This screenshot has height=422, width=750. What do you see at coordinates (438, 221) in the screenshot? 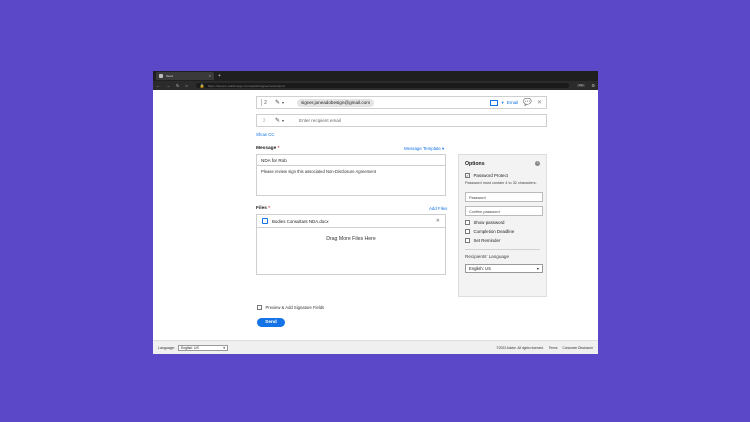
I see `remove-file-icon: ✕` at bounding box center [438, 221].